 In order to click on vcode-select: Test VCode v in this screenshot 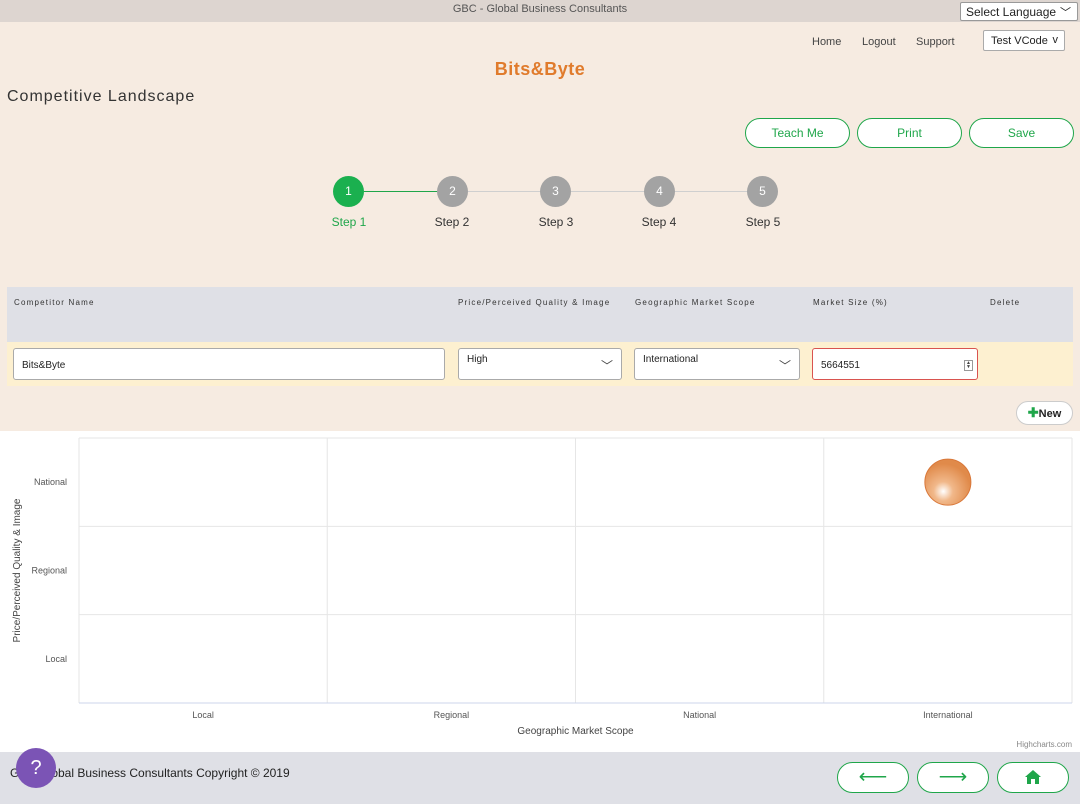, I will do `click(1024, 40)`.